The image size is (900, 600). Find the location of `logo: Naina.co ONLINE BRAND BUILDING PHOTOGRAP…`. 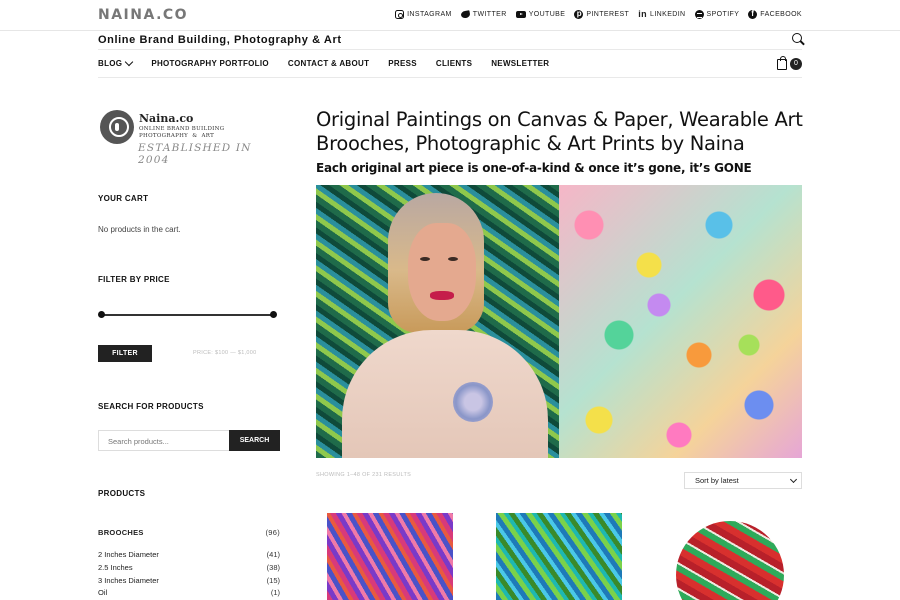

logo: Naina.co ONLINE BRAND BUILDING PHOTOGRAP… is located at coordinates (190, 138).